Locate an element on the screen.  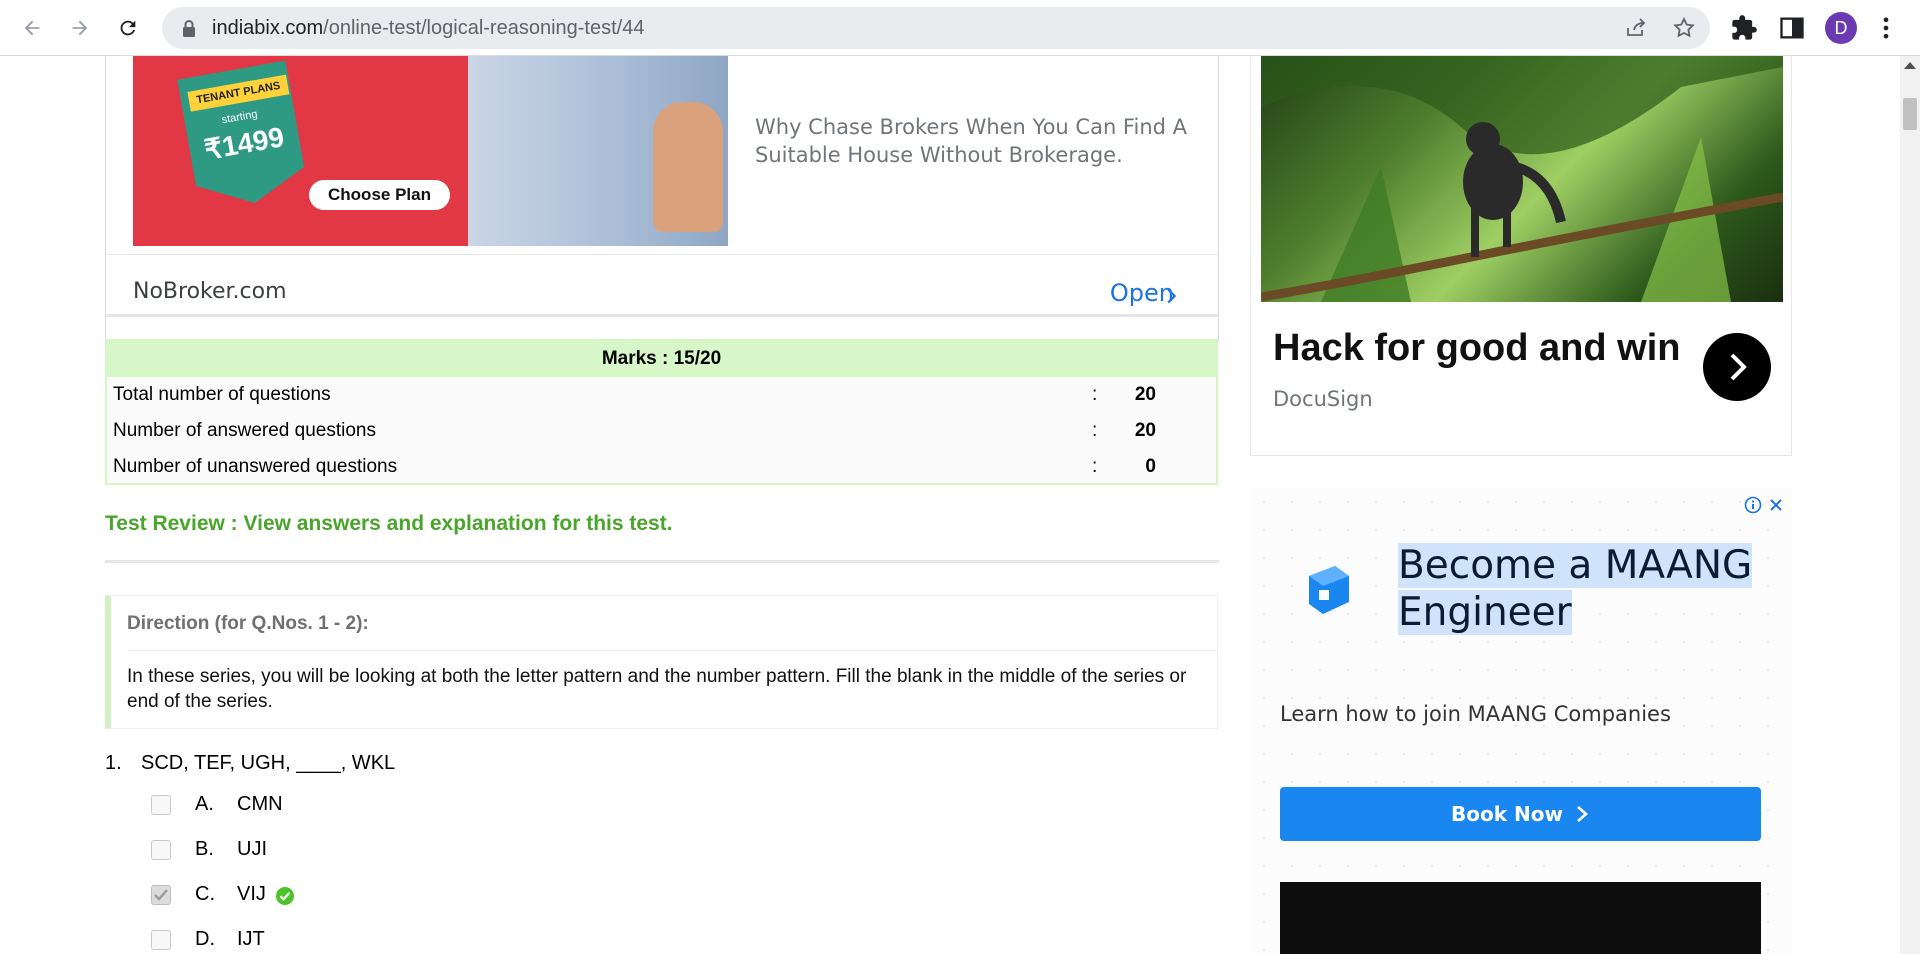
option-d: D. IJT is located at coordinates (401, 940).